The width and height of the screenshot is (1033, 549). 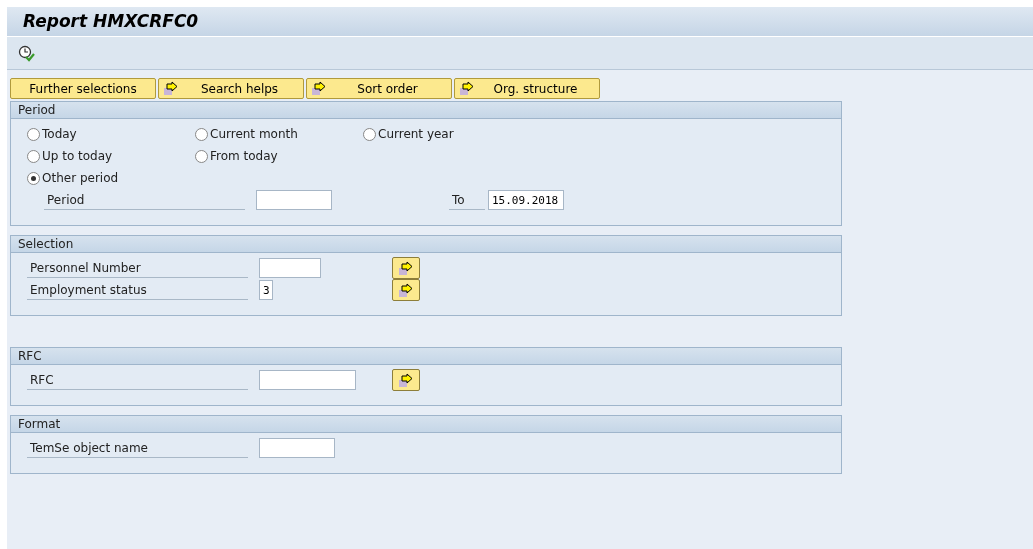 What do you see at coordinates (137, 448) in the screenshot?
I see `field-label: TemSe object name` at bounding box center [137, 448].